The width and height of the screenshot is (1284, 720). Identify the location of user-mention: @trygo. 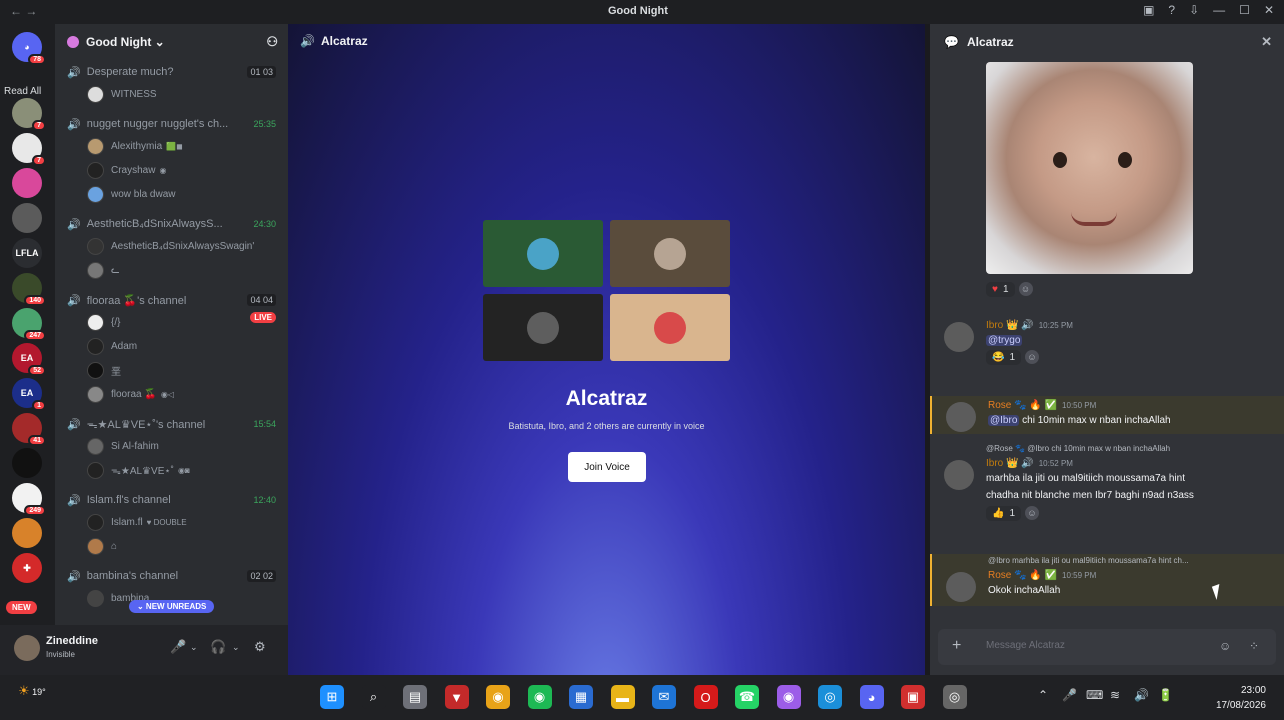
(1004, 340).